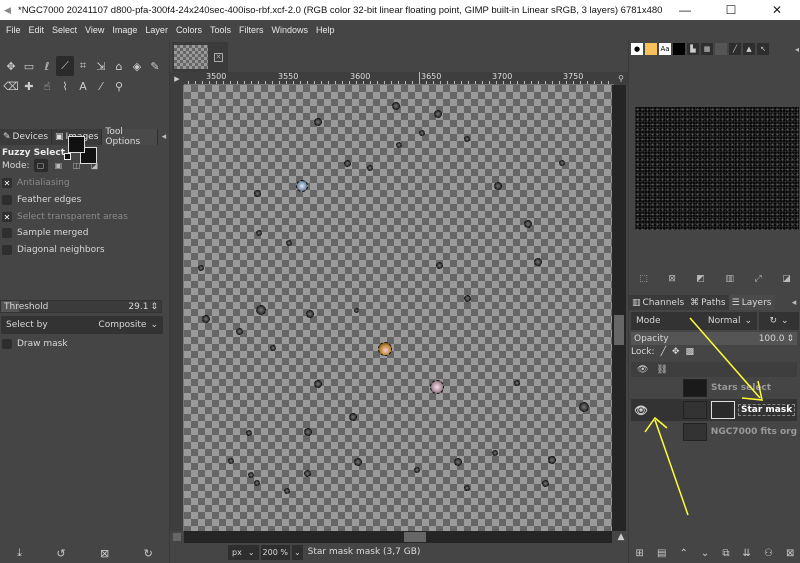 This screenshot has height=563, width=800. I want to click on navigate-icon: ▲, so click(621, 537).